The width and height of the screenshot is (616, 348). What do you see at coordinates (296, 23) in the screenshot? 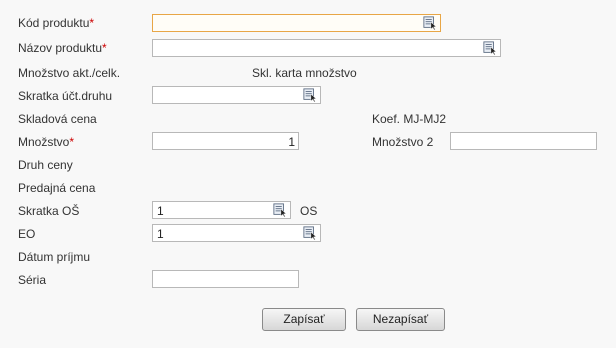
I see `kod-produktu-input` at bounding box center [296, 23].